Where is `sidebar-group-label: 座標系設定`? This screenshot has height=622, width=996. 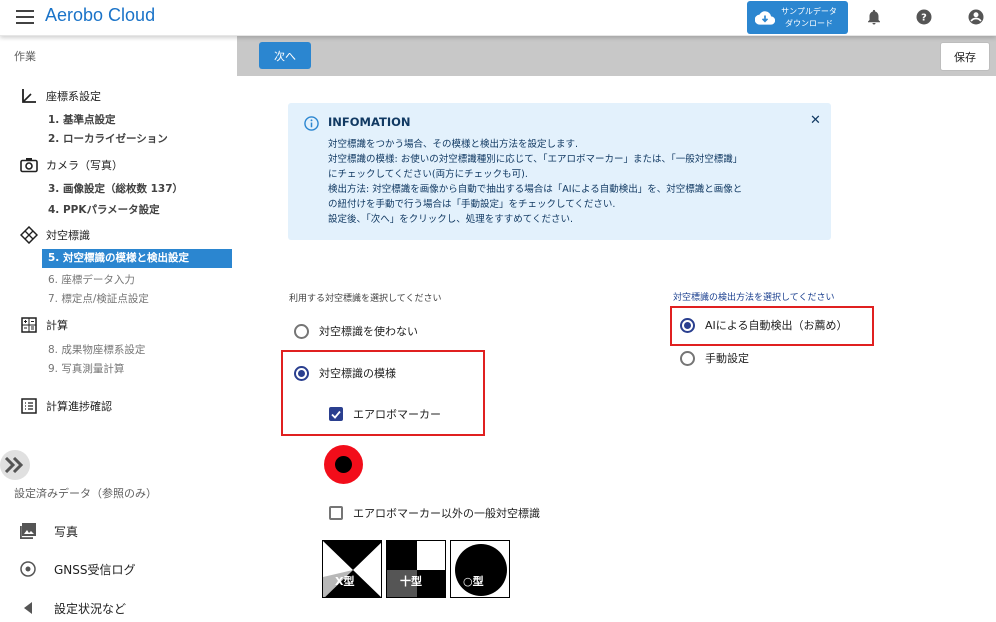
sidebar-group-label: 座標系設定 is located at coordinates (73, 96).